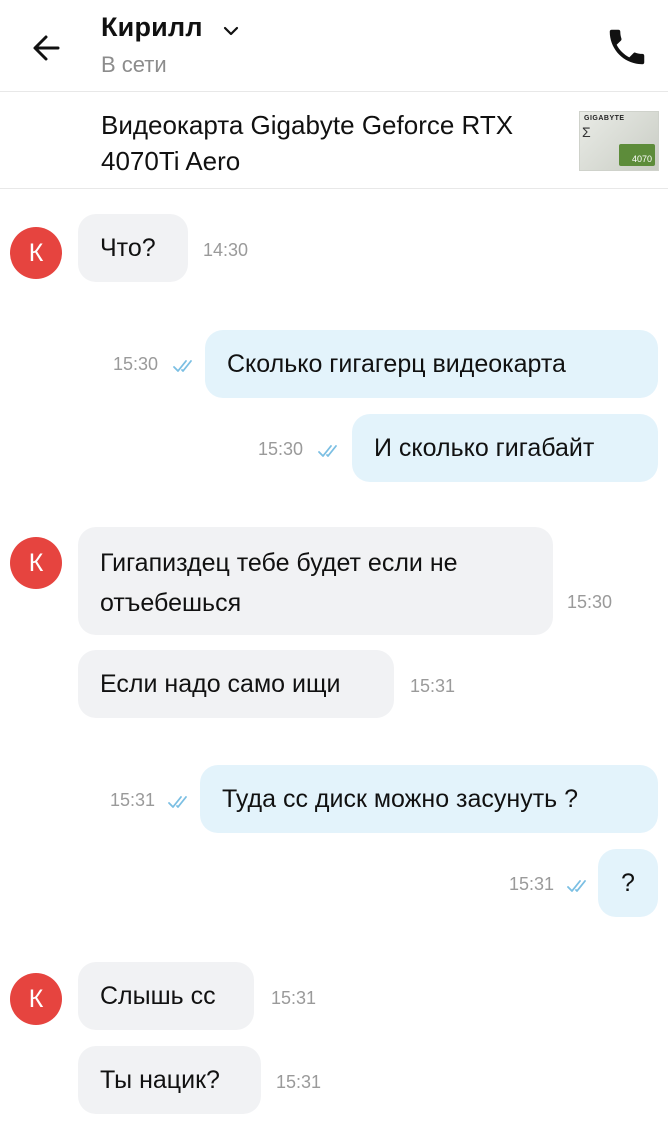 Image resolution: width=668 pixels, height=1127 pixels. I want to click on back-arrow-icon, so click(48, 48).